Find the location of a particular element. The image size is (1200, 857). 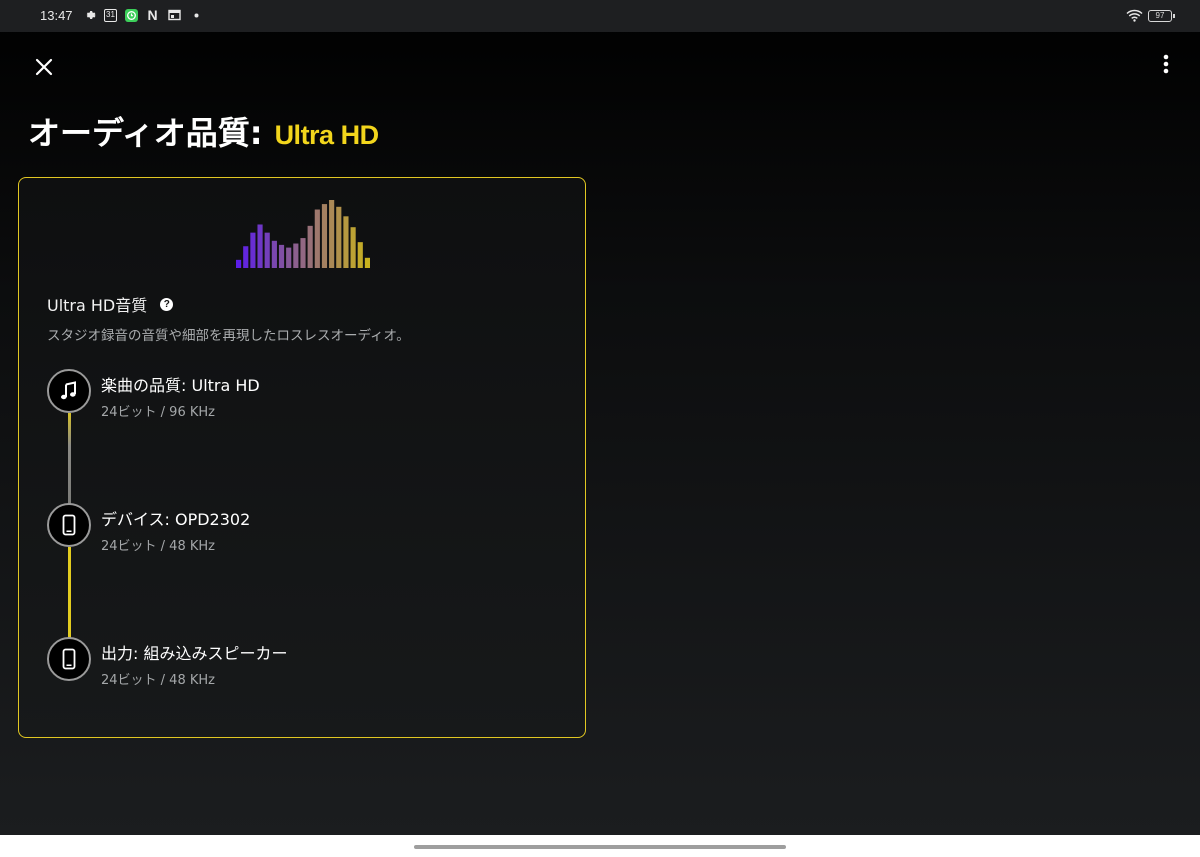

more-options-button is located at coordinates (1166, 64).